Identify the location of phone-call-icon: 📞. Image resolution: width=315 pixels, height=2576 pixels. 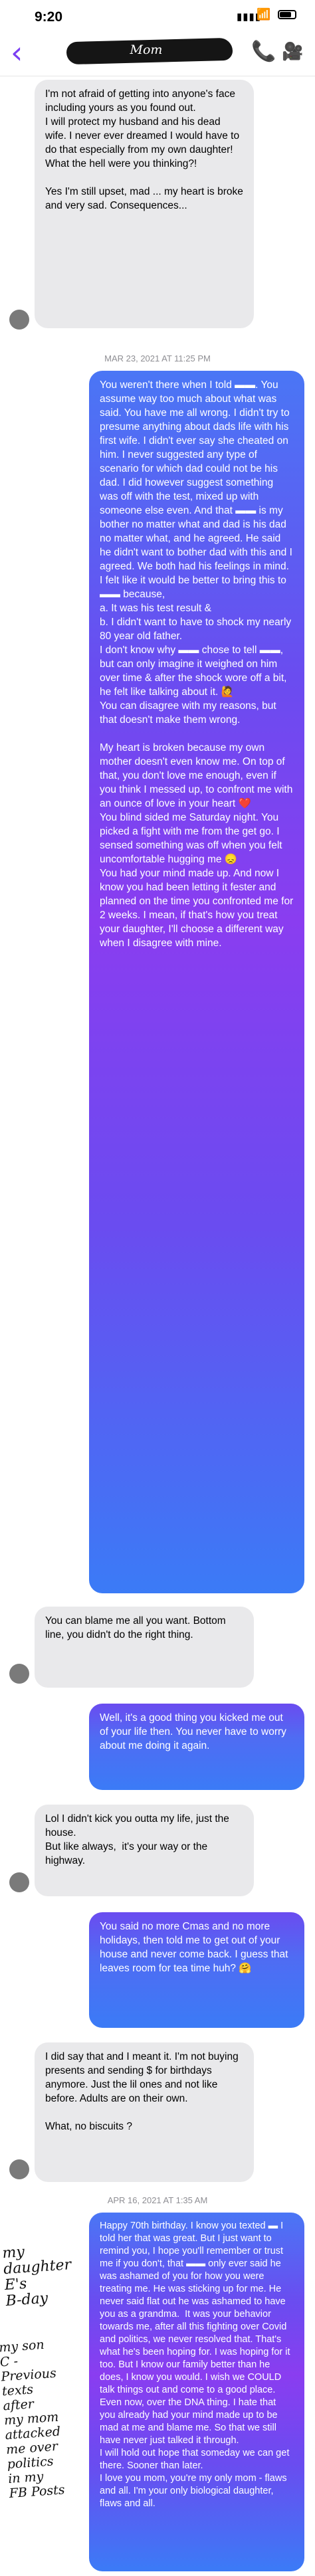
(263, 51).